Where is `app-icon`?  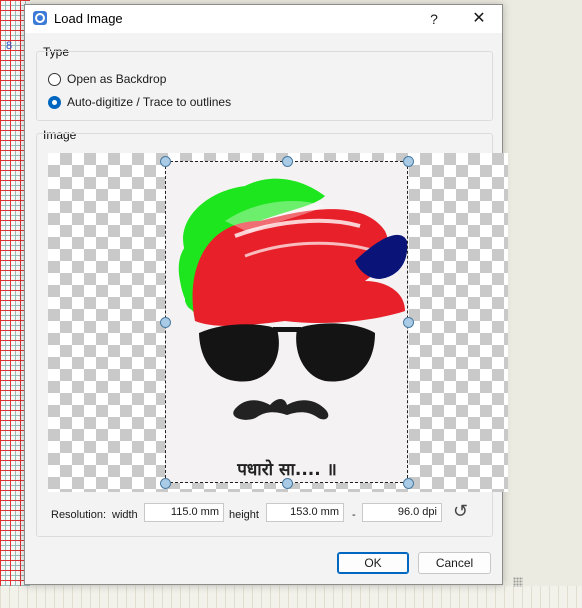 app-icon is located at coordinates (40, 18).